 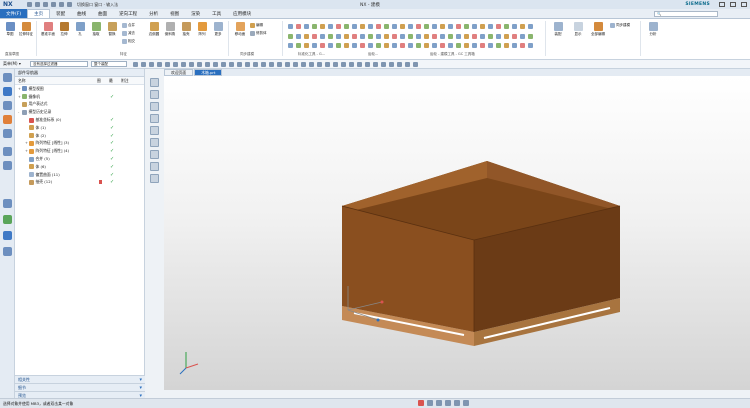 I want to click on quick-pick-icon, so click(x=421, y=403).